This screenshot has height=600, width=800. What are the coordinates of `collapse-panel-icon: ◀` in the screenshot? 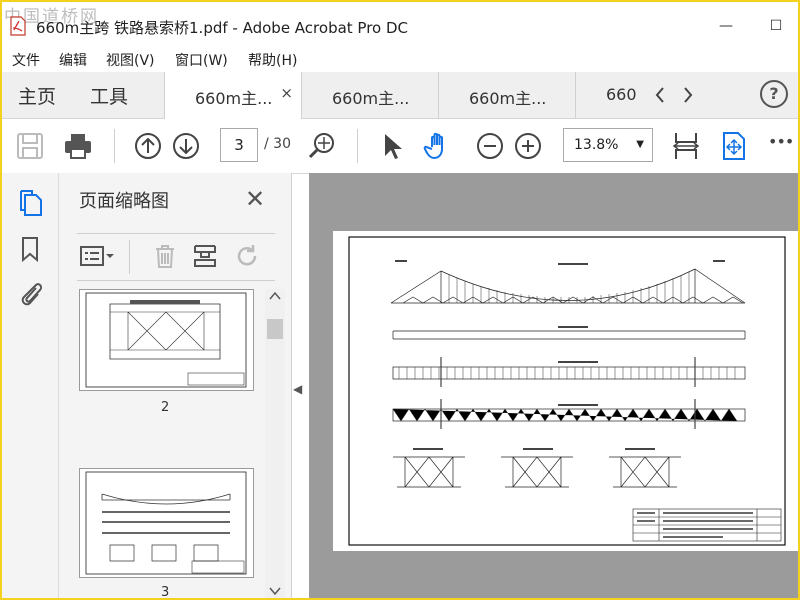 It's located at (297, 389).